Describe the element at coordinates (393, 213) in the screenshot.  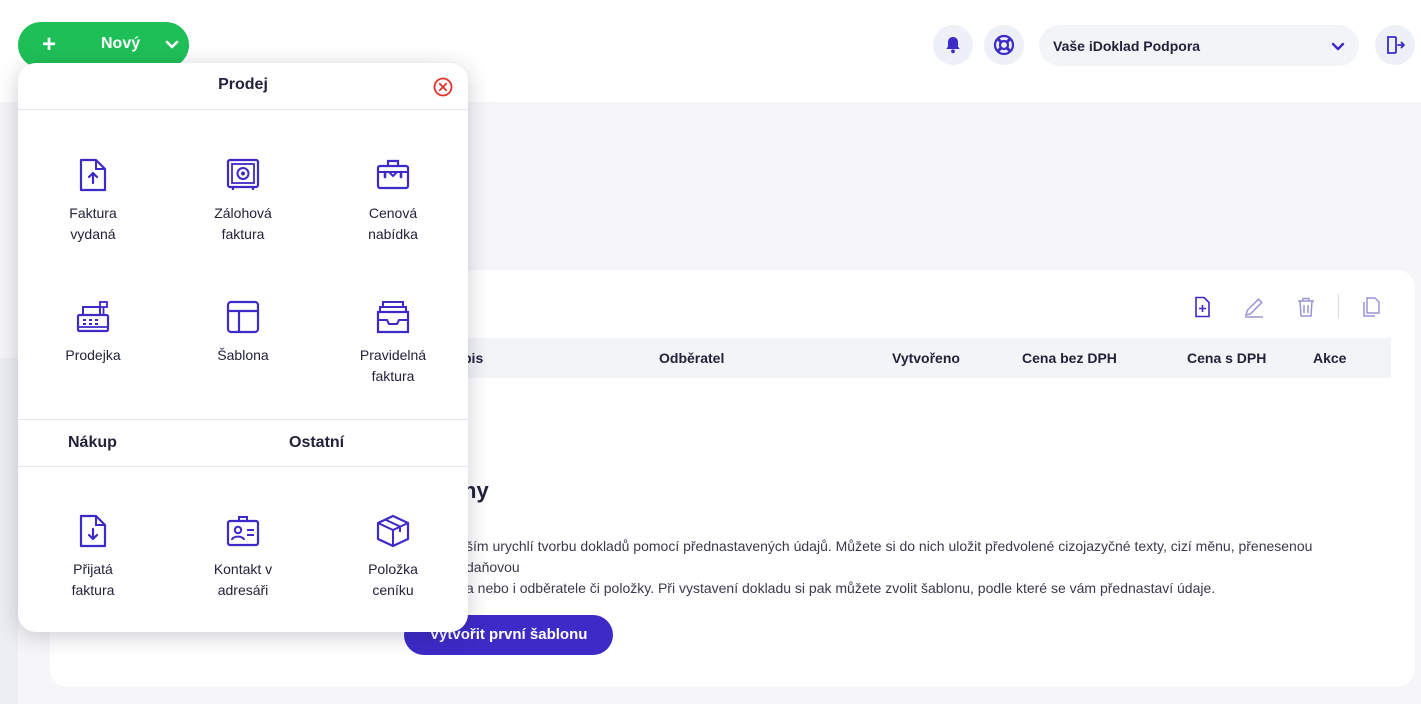
I see `menu-item-label: Cenová` at that location.